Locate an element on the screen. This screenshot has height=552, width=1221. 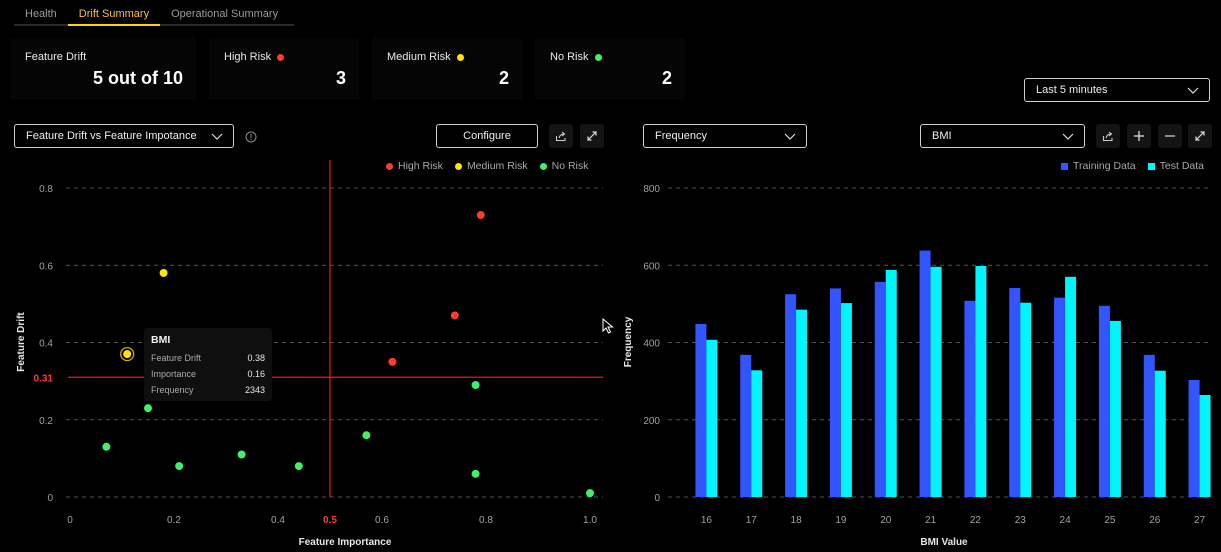
x-tick-label: 16 is located at coordinates (707, 520).